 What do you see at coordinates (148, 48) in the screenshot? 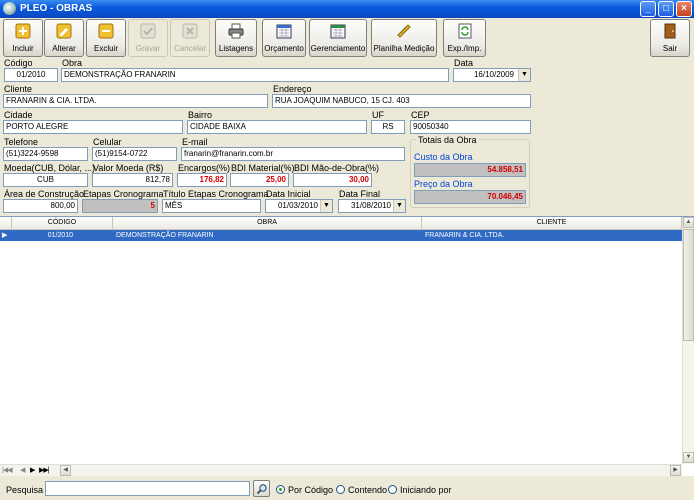
I see `gravar-label: Gravar` at bounding box center [148, 48].